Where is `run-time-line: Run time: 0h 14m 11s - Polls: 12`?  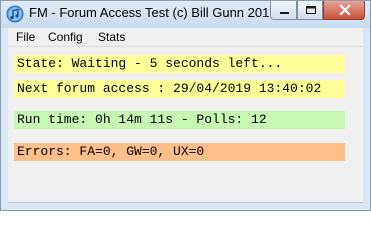
run-time-line: Run time: 0h 14m 11s - Polls: 12 is located at coordinates (179, 120).